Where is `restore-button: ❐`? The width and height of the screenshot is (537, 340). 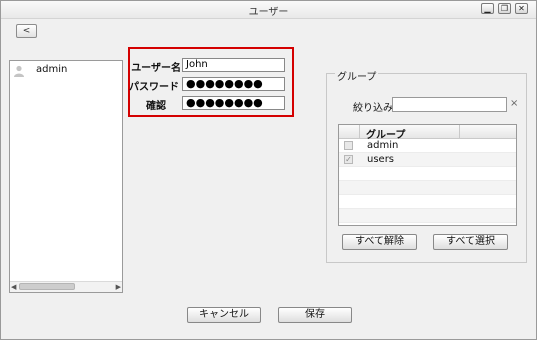
restore-button: ❐ is located at coordinates (504, 8).